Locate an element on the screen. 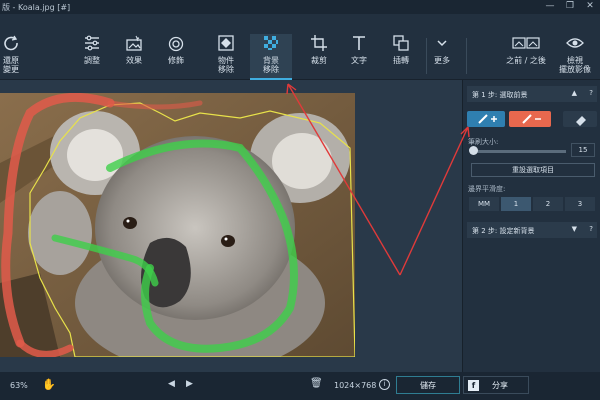 The width and height of the screenshot is (600, 400). text-icon is located at coordinates (359, 43).